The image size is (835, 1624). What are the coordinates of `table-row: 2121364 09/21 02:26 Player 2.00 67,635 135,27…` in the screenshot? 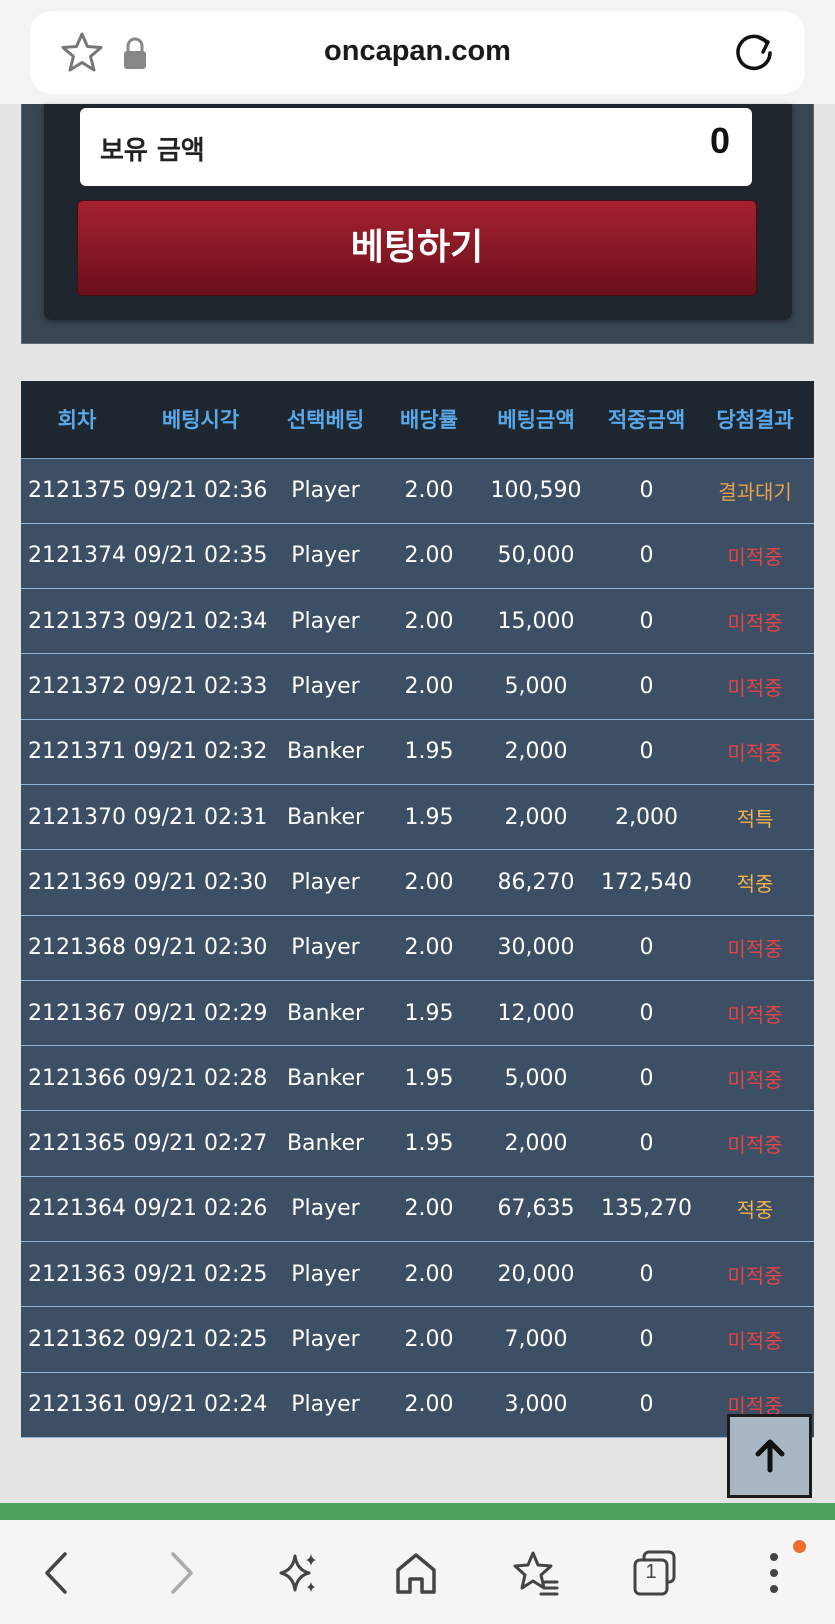 It's located at (417, 1209).